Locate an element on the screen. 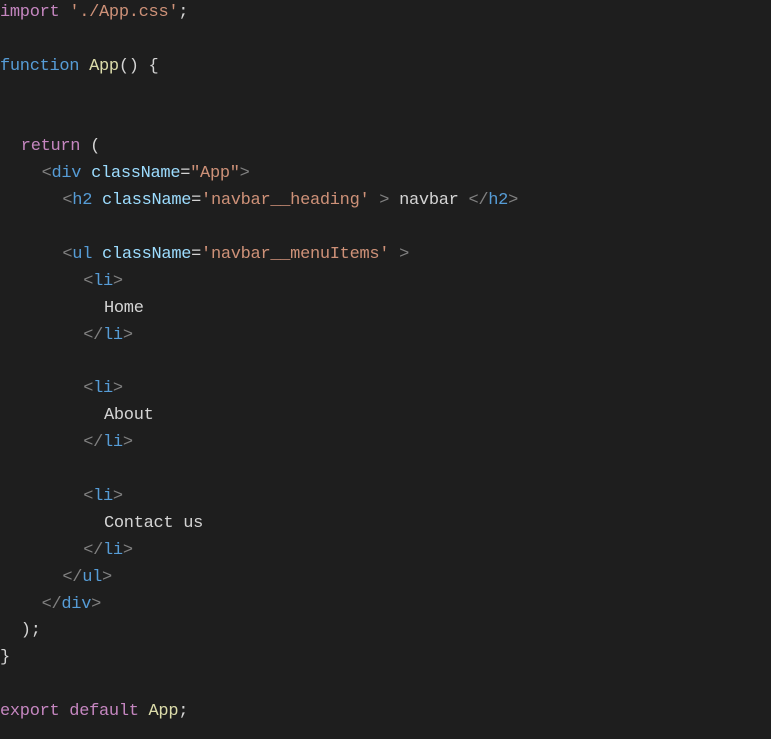  code-line-24: ); is located at coordinates (385, 631).